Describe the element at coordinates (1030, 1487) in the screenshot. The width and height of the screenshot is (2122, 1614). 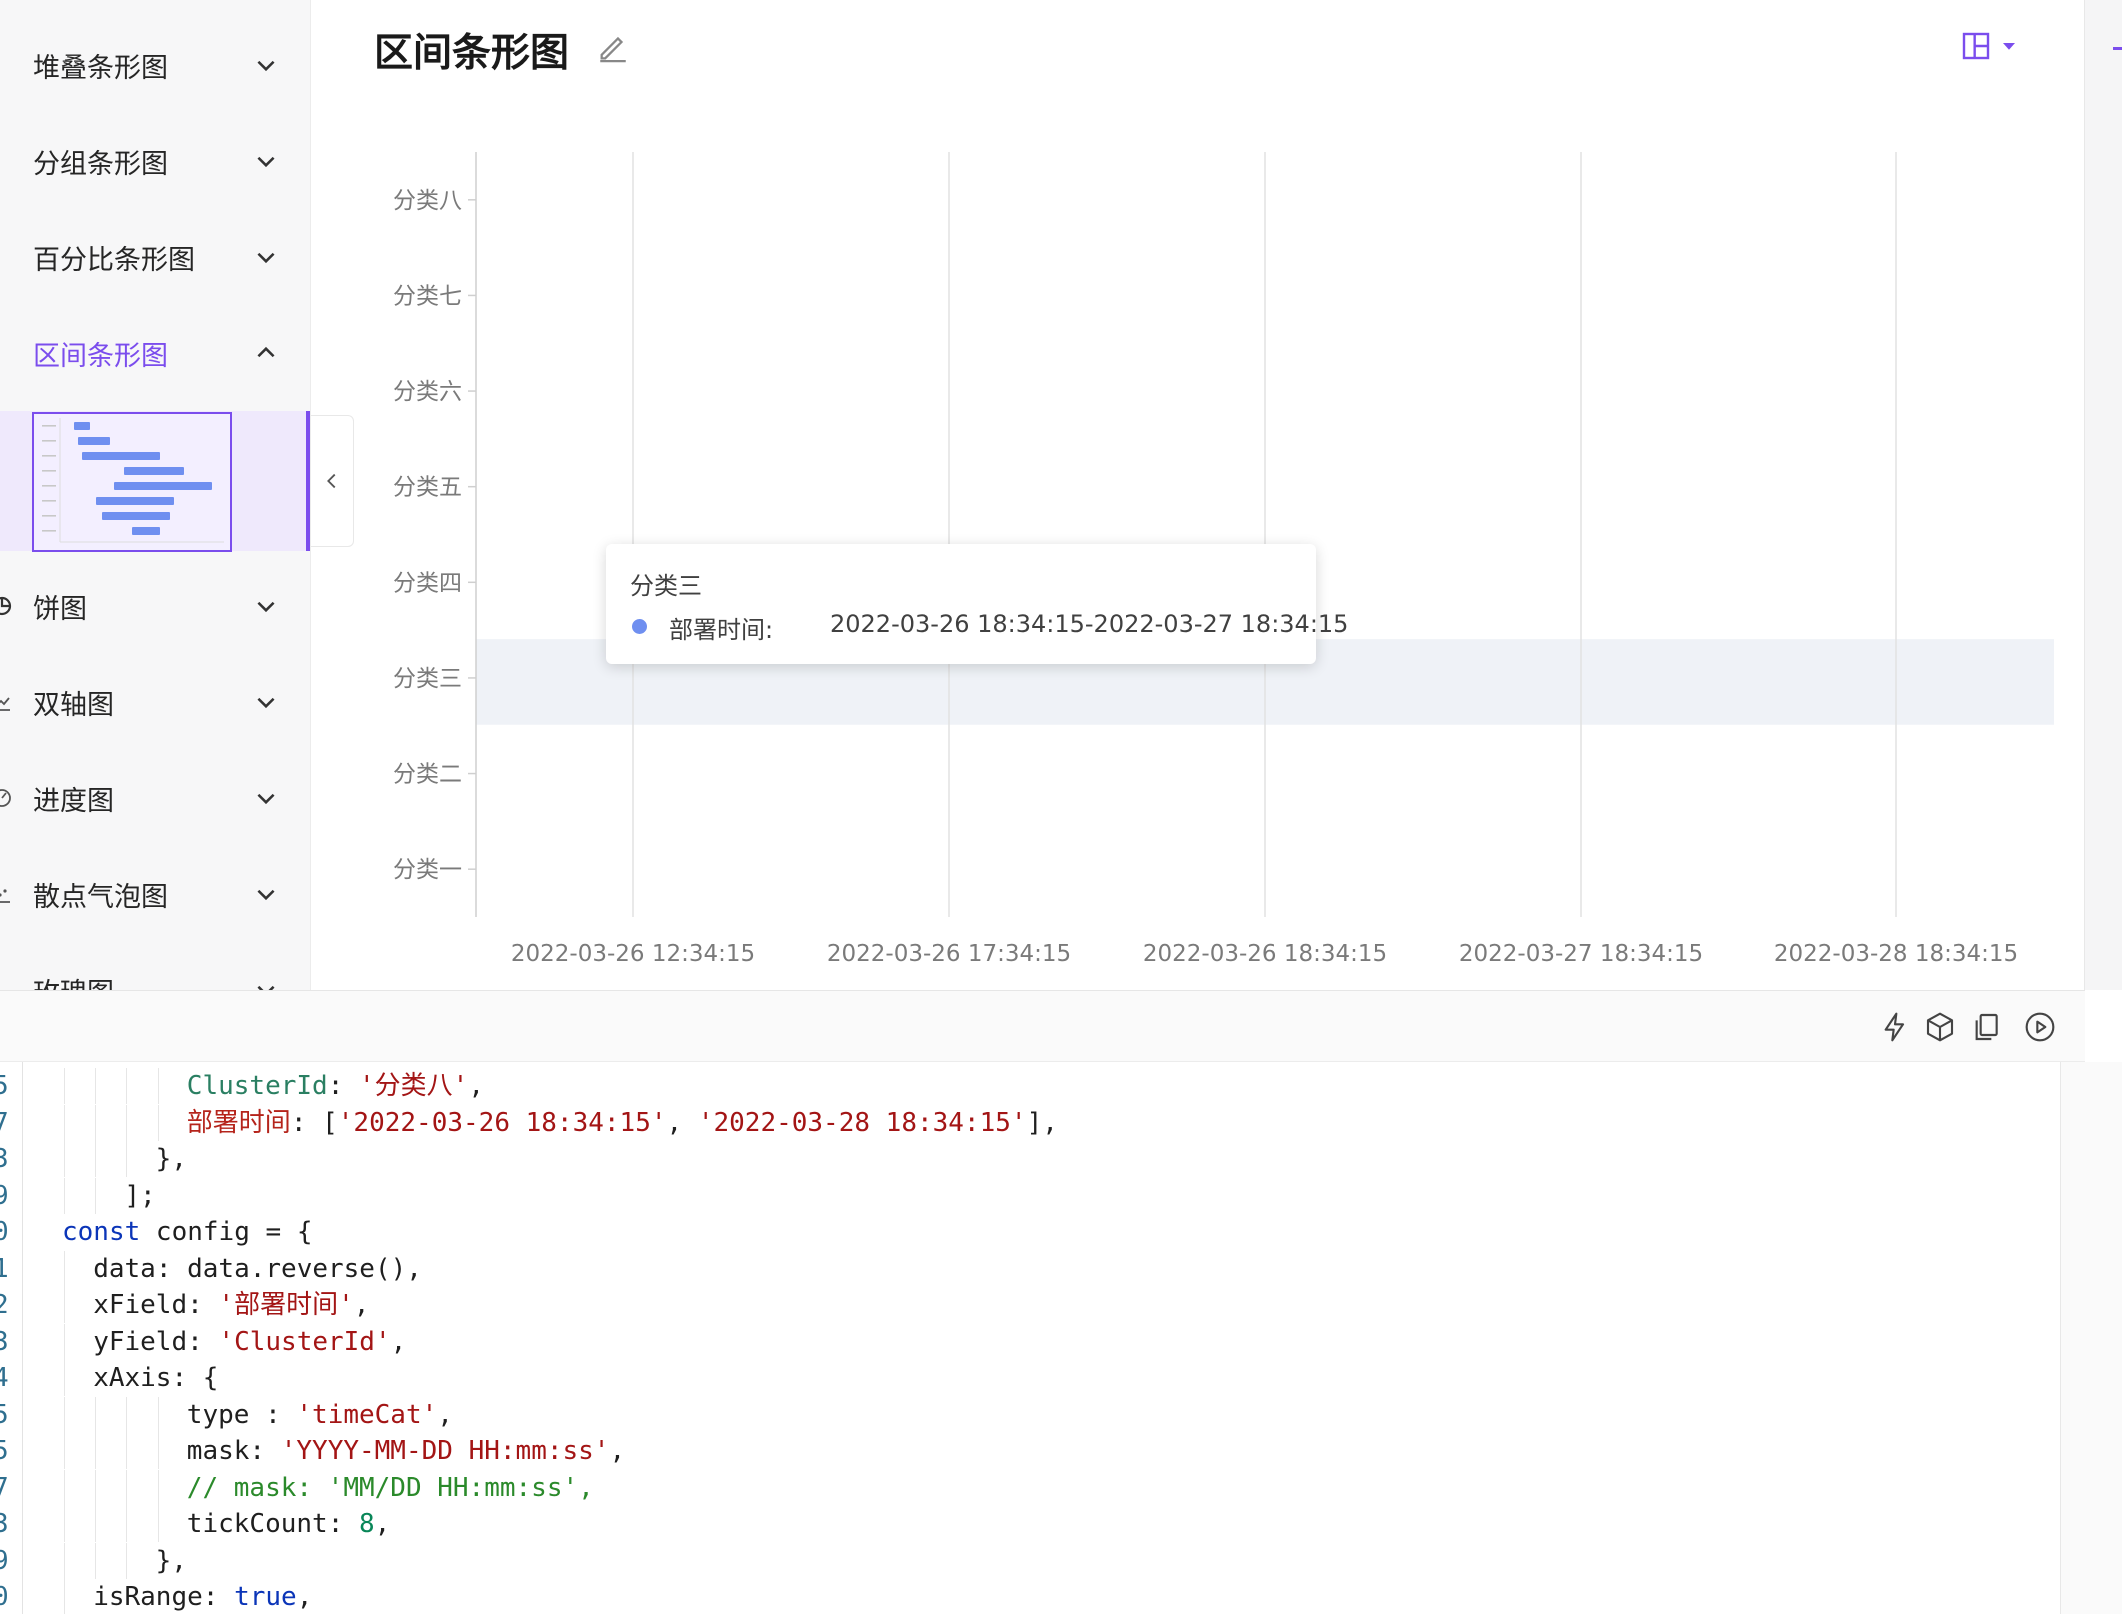
I see `code-line: 7 // mask: 'MM/DD HH:mm:ss',` at that location.